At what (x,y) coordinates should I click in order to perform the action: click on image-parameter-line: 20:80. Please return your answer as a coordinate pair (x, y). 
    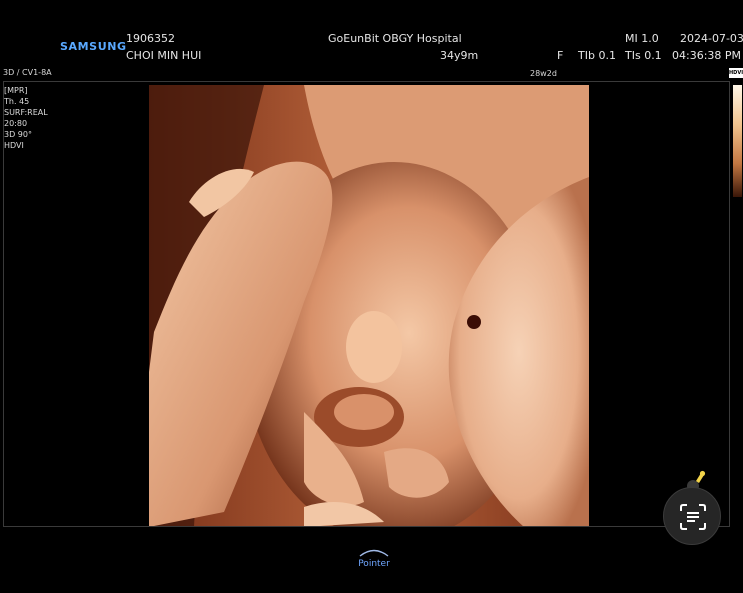
    Looking at the image, I should click on (16, 123).